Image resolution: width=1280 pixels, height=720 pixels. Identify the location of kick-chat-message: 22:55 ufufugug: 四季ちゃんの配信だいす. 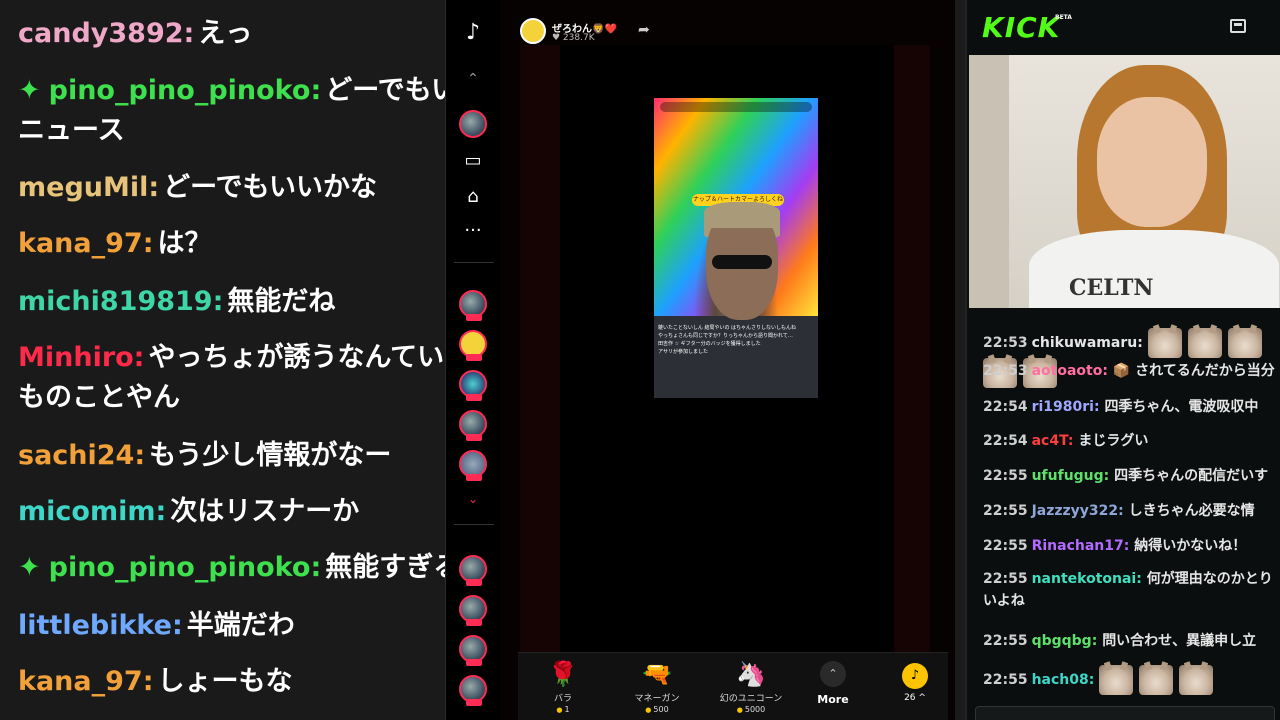
(1131, 476).